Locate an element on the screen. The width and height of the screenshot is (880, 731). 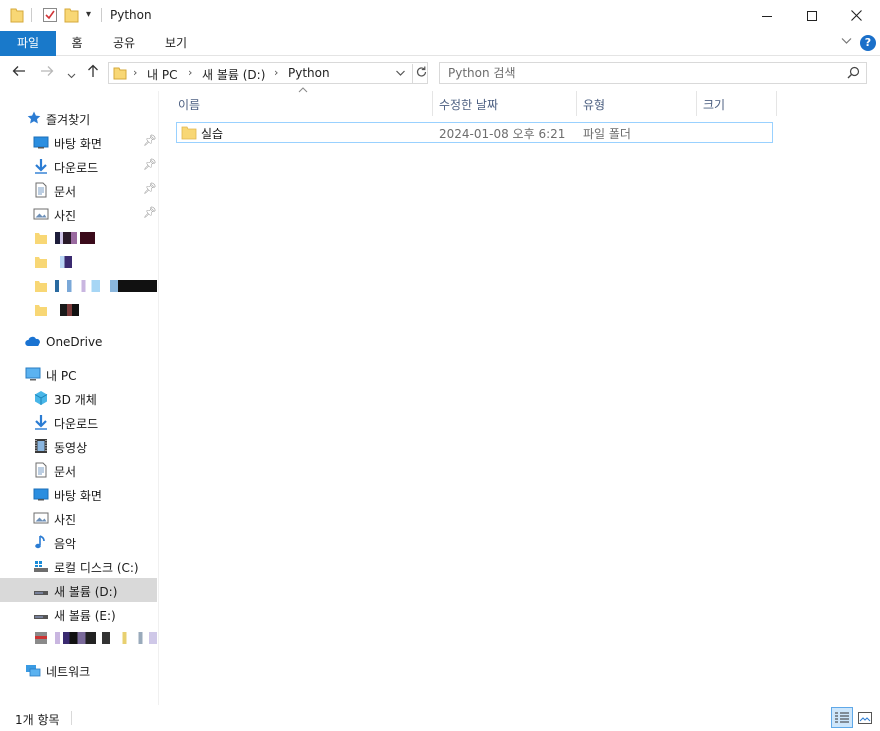
search-box is located at coordinates (653, 73).